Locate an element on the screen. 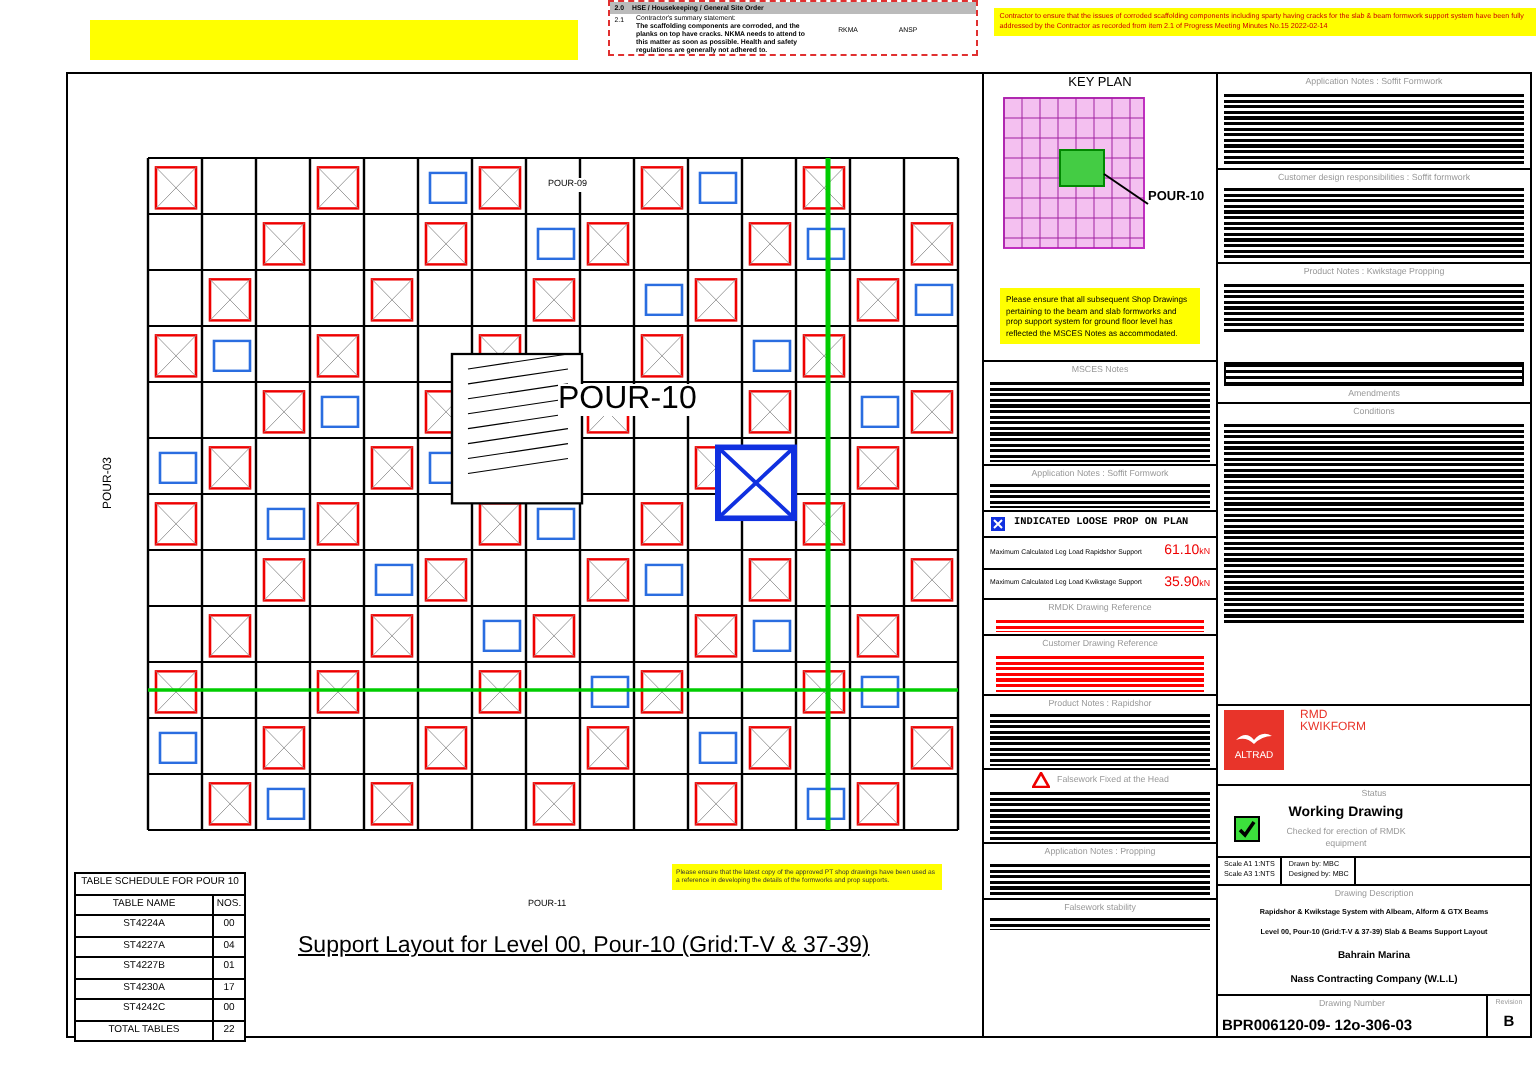  drawing-title: Support Layout for Level 00, Pour-10 (Grid:T-V & 37-39) is located at coordinates (584, 947).